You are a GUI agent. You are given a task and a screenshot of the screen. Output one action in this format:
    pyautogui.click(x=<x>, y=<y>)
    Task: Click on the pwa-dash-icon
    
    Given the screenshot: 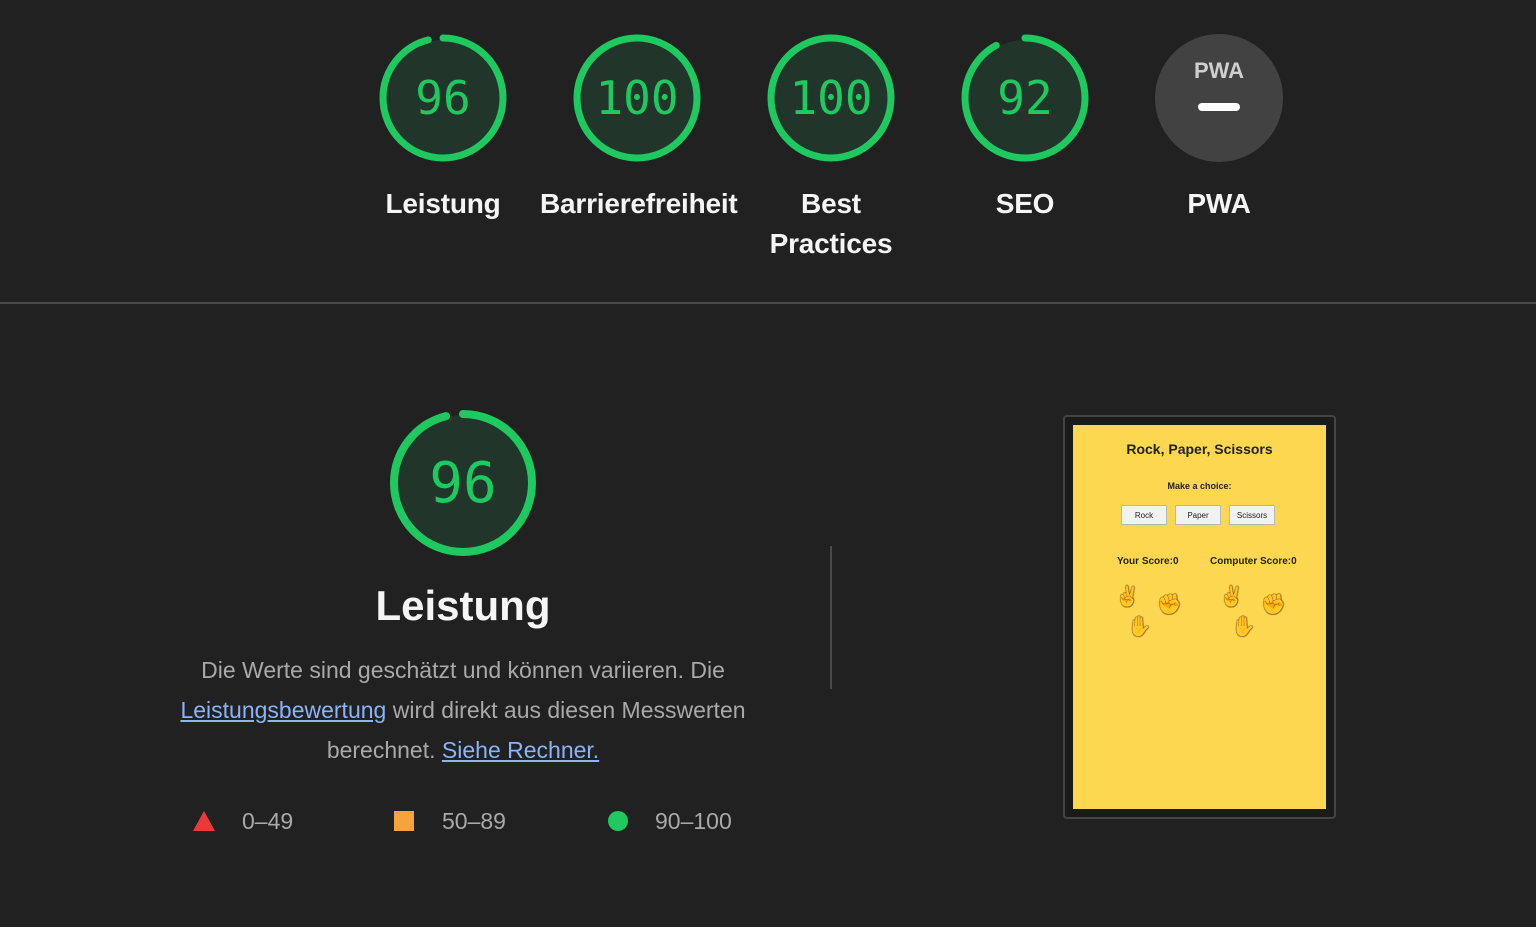 What is the action you would take?
    pyautogui.click(x=1219, y=107)
    